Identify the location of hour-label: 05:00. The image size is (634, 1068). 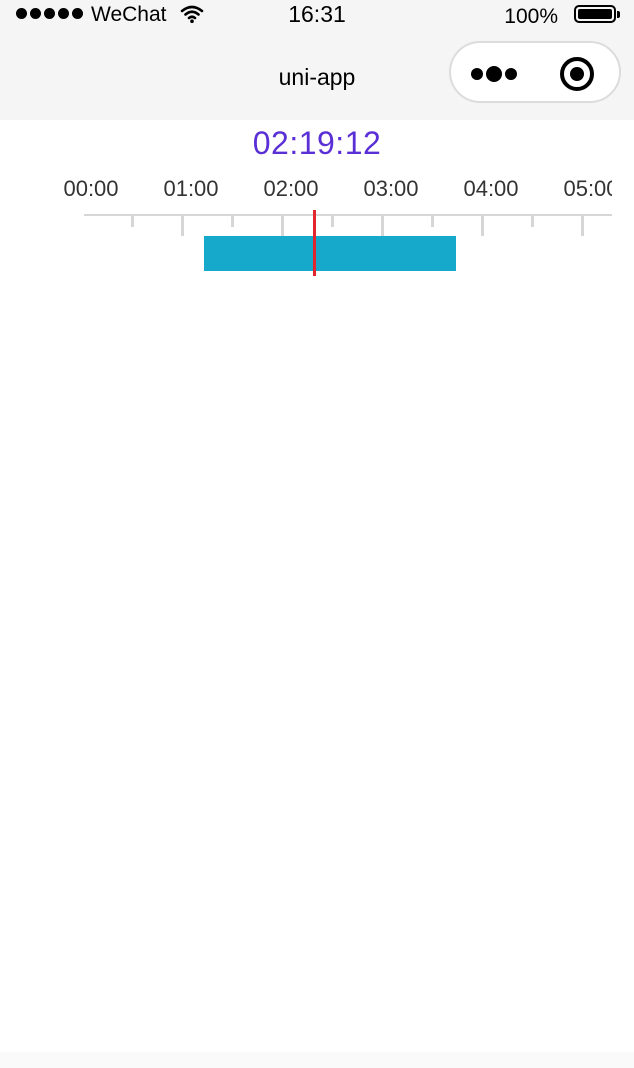
(587, 188).